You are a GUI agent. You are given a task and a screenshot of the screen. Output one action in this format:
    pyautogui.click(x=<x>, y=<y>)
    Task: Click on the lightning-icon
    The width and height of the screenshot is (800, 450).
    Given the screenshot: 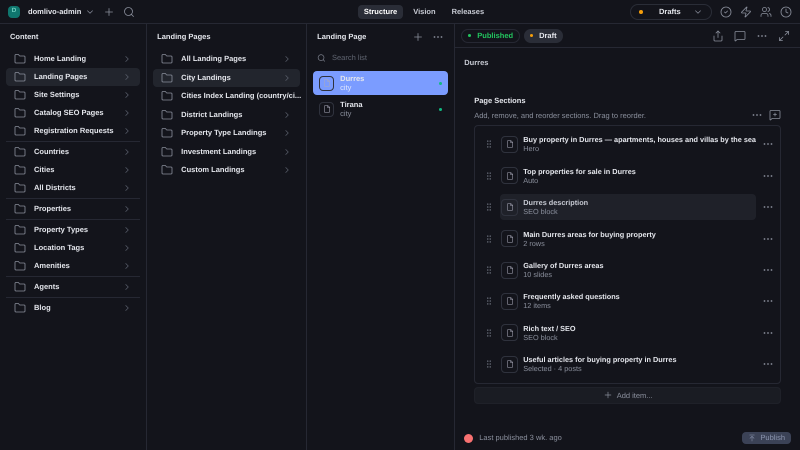 What is the action you would take?
    pyautogui.click(x=746, y=12)
    